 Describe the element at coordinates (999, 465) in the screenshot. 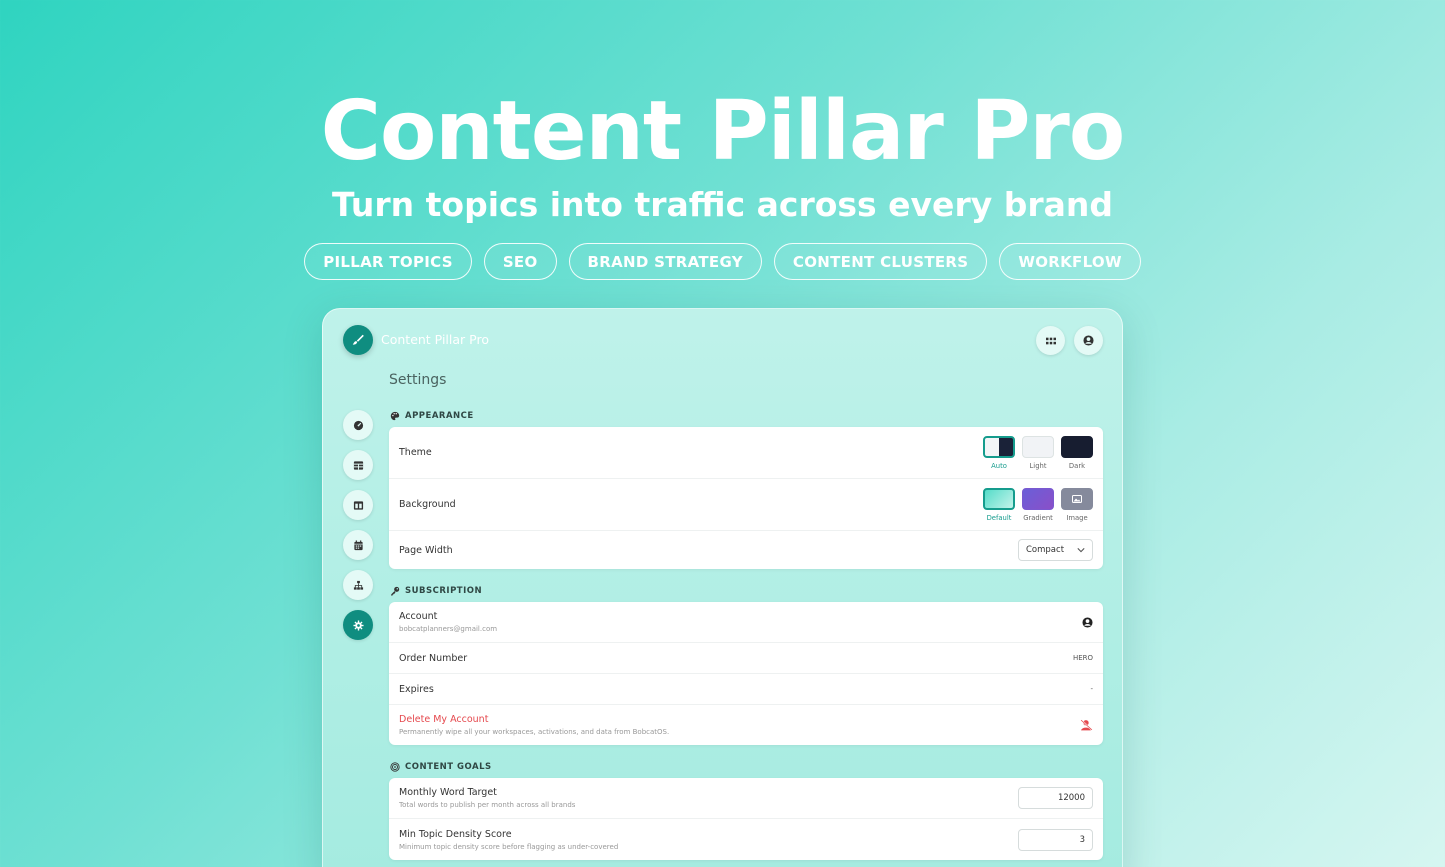

I see `theme-auto-label: Auto` at that location.